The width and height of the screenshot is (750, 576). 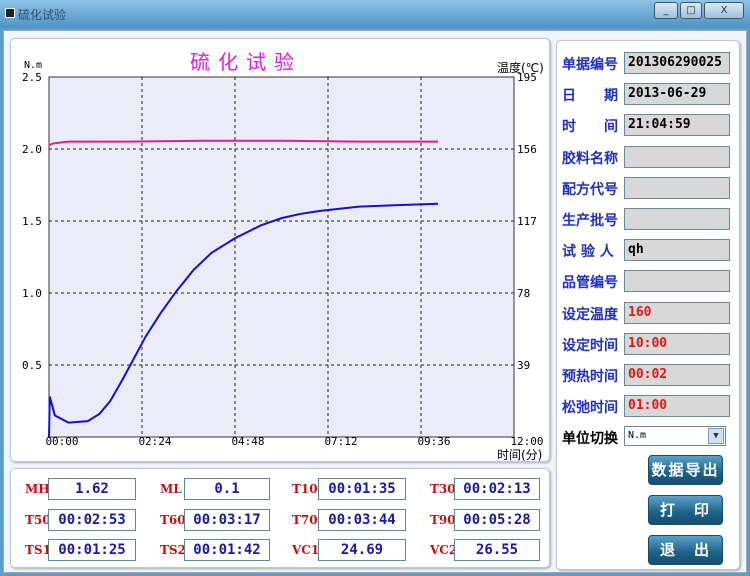 What do you see at coordinates (590, 158) in the screenshot?
I see `info-label: 胶料名称` at bounding box center [590, 158].